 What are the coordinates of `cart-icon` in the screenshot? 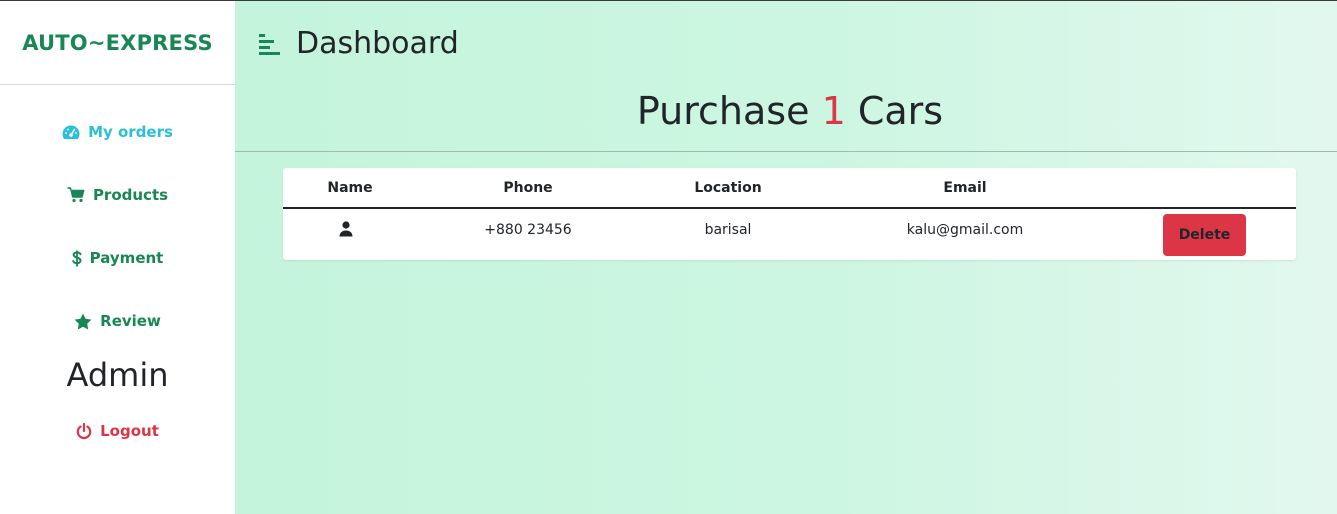 It's located at (76, 195).